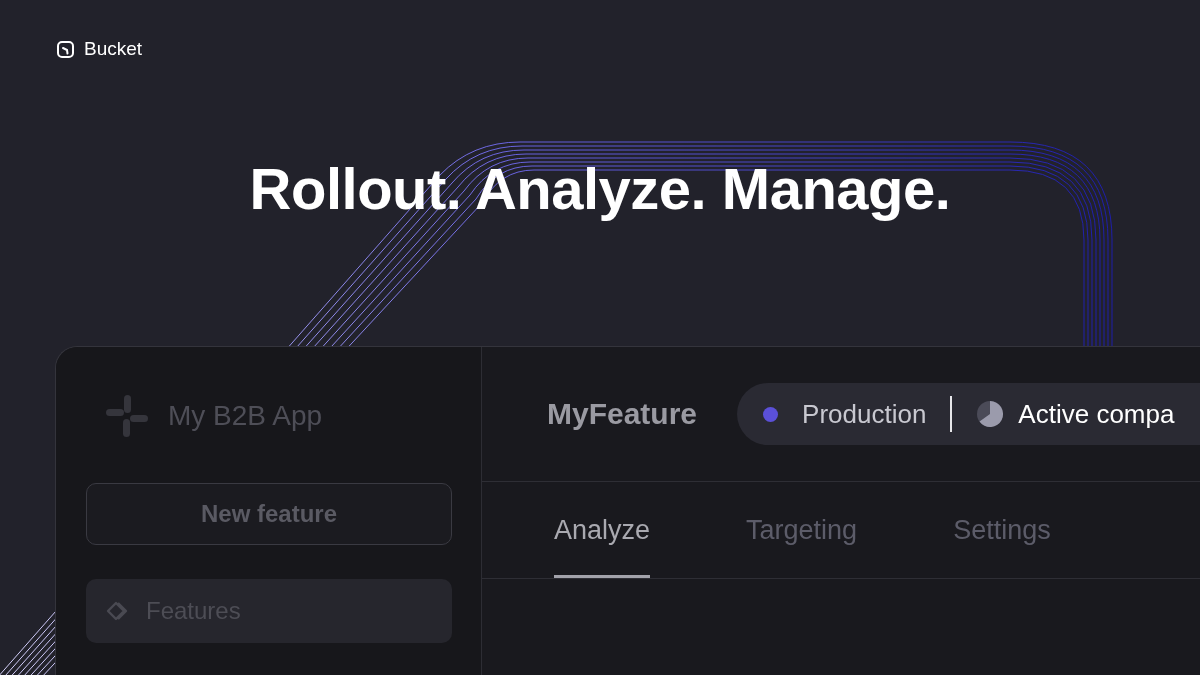 The height and width of the screenshot is (675, 1200). Describe the element at coordinates (968, 414) in the screenshot. I see `environment-pill: Production Active compa` at that location.